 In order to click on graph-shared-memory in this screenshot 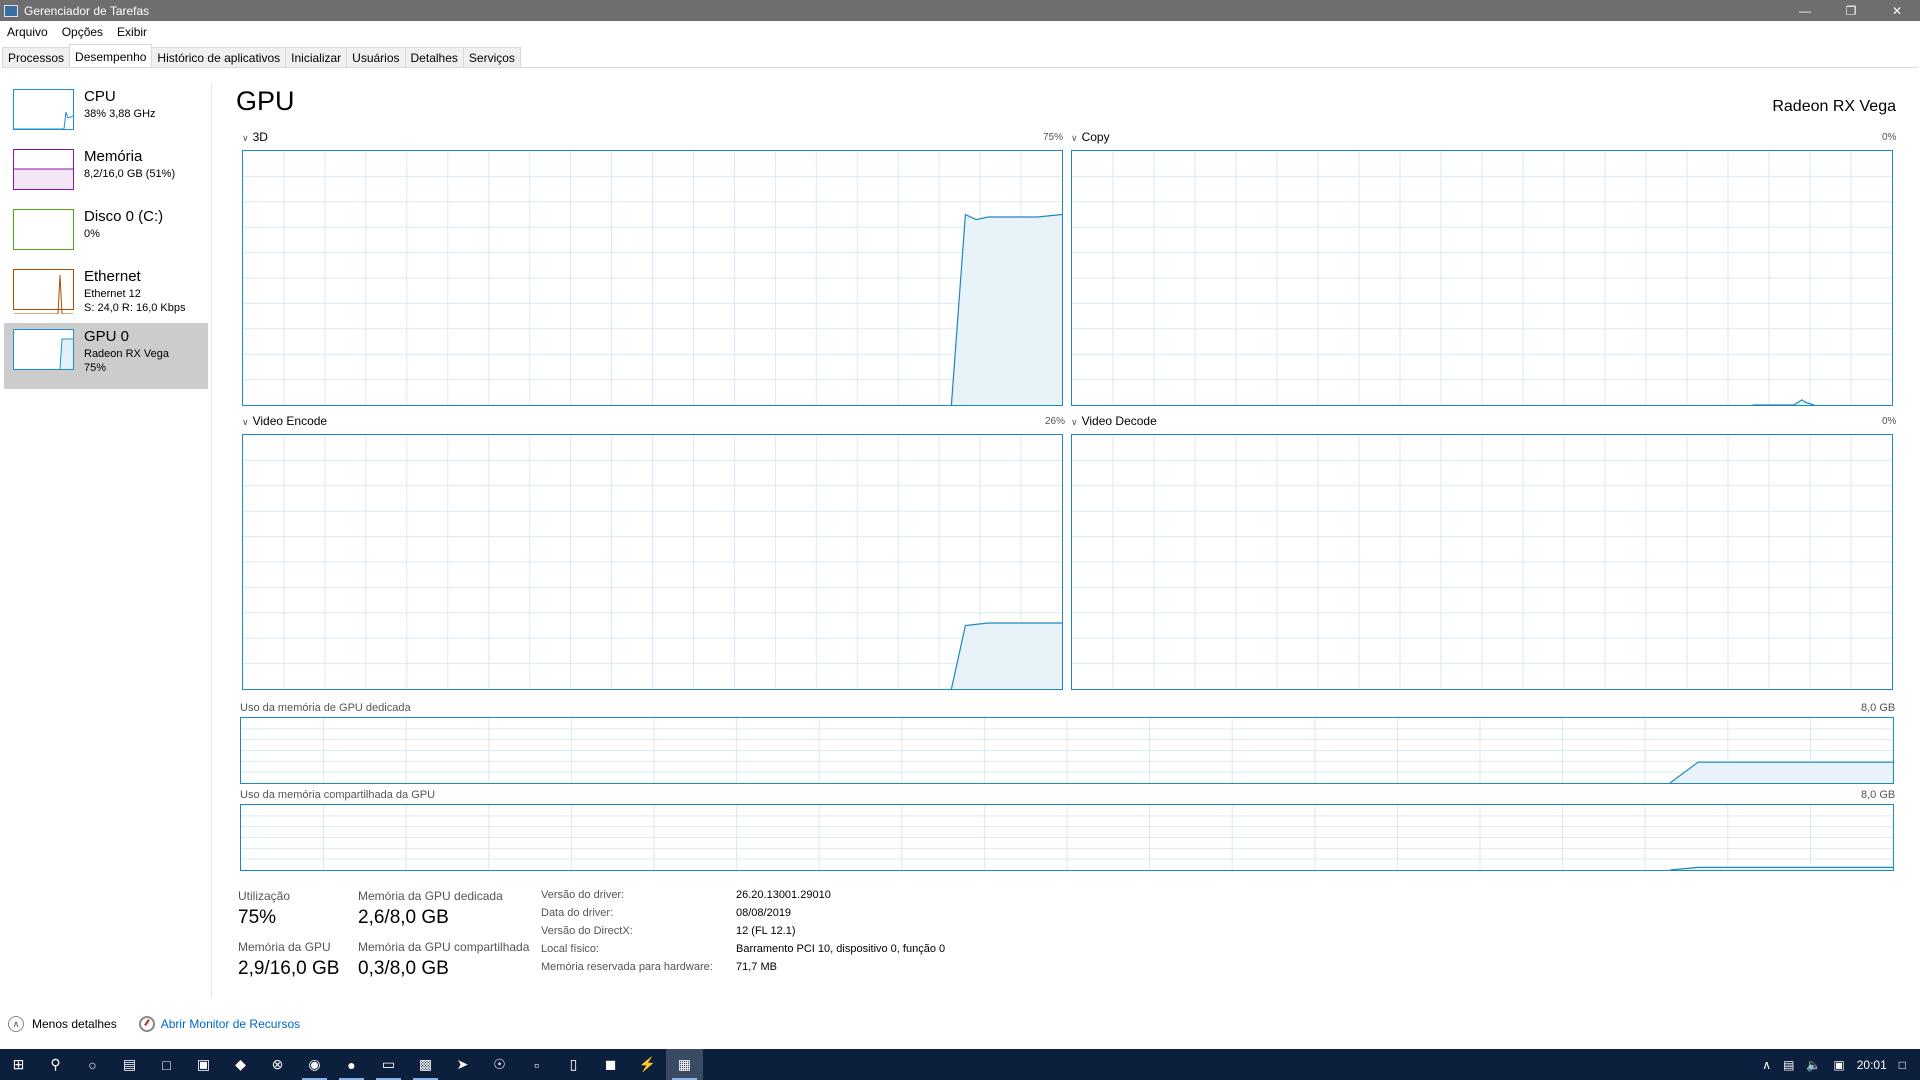, I will do `click(1067, 837)`.